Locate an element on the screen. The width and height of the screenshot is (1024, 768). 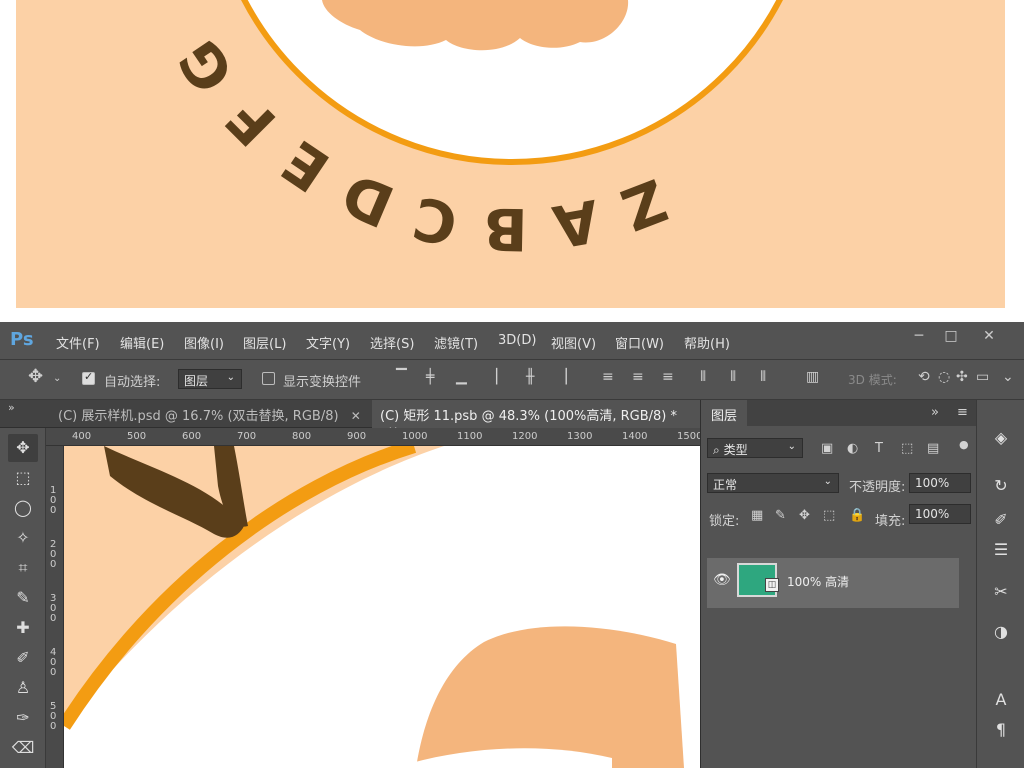
filter-type-icon: T is located at coordinates (879, 448).